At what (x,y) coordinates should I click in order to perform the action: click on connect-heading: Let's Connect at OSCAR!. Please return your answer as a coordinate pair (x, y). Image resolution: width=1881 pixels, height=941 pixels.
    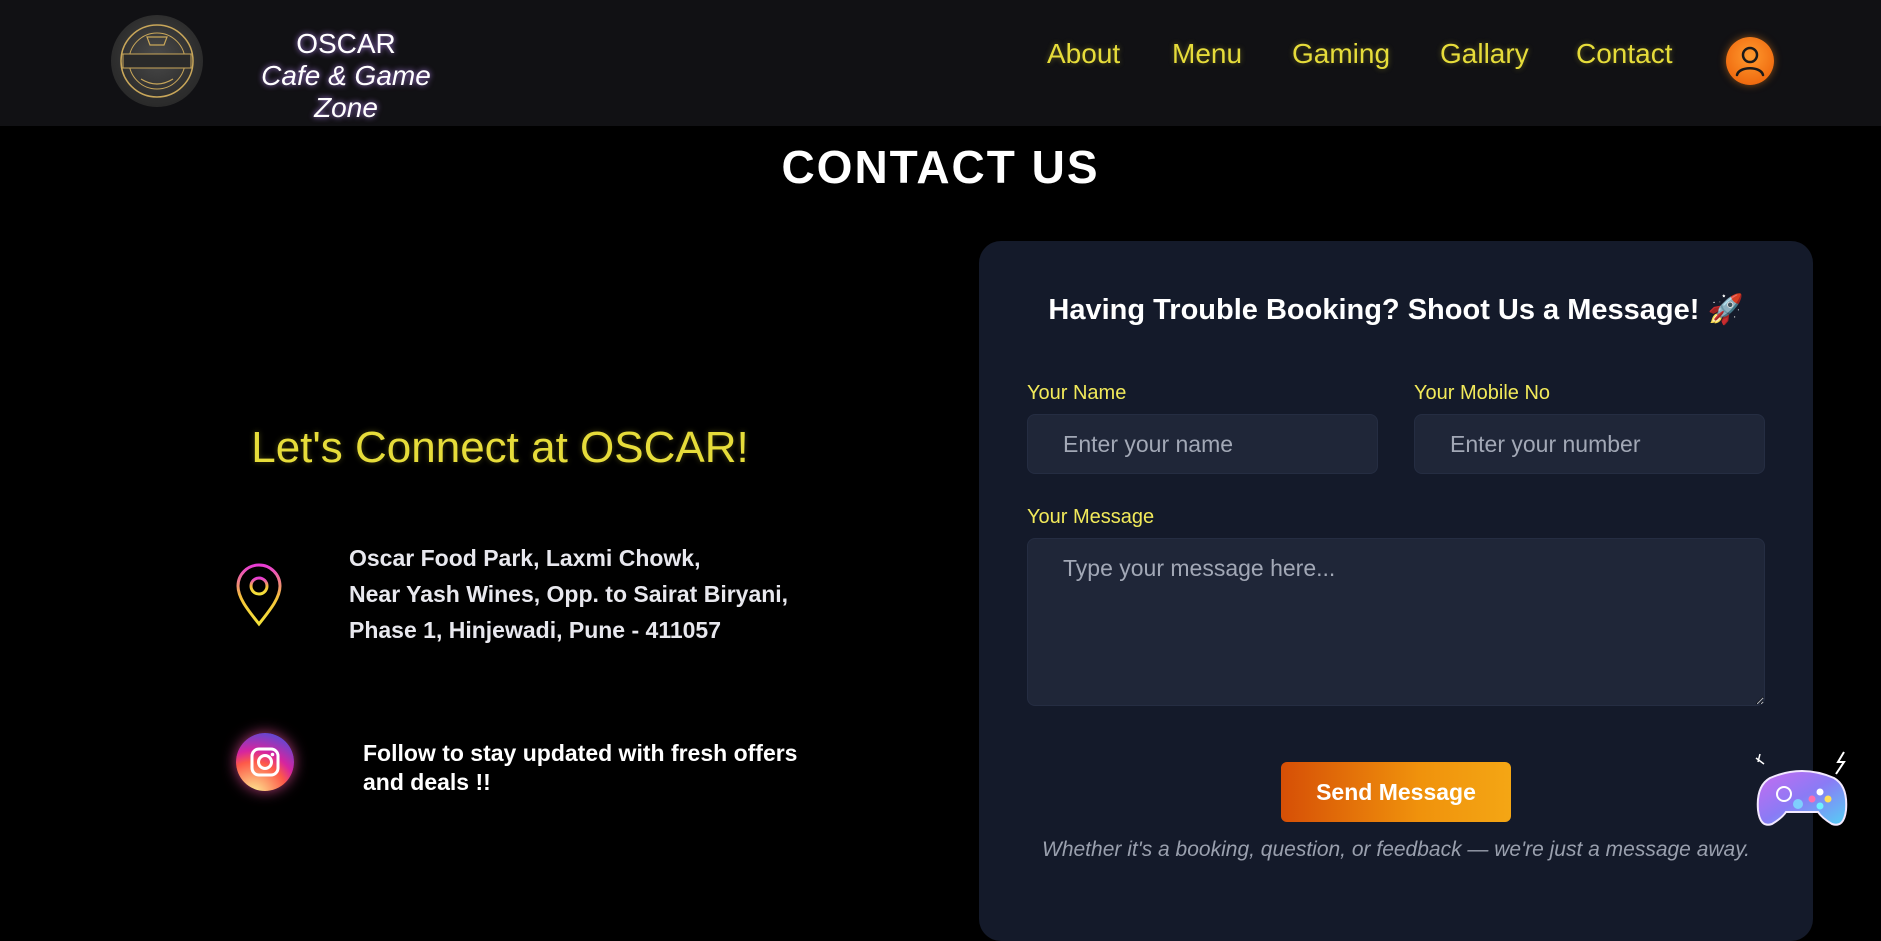
    Looking at the image, I should click on (500, 447).